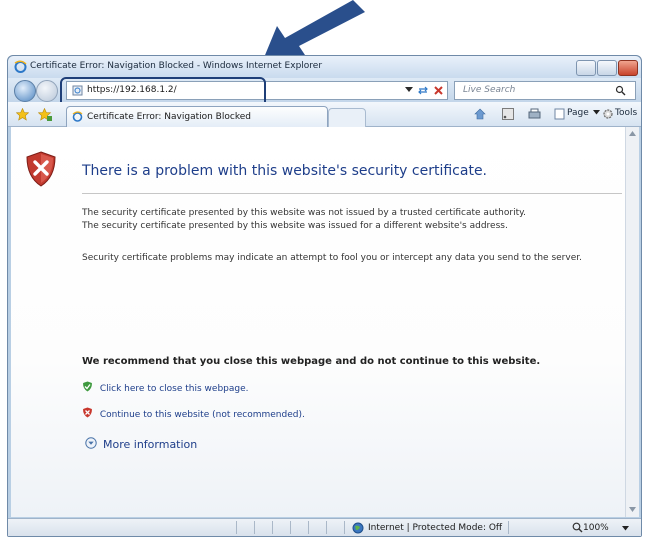 The width and height of the screenshot is (646, 539). Describe the element at coordinates (480, 114) in the screenshot. I see `home-icon` at that location.